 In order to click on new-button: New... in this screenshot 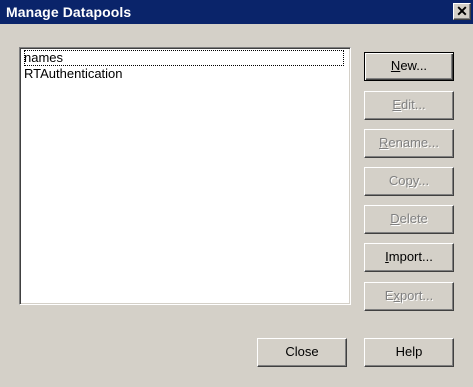, I will do `click(409, 66)`.